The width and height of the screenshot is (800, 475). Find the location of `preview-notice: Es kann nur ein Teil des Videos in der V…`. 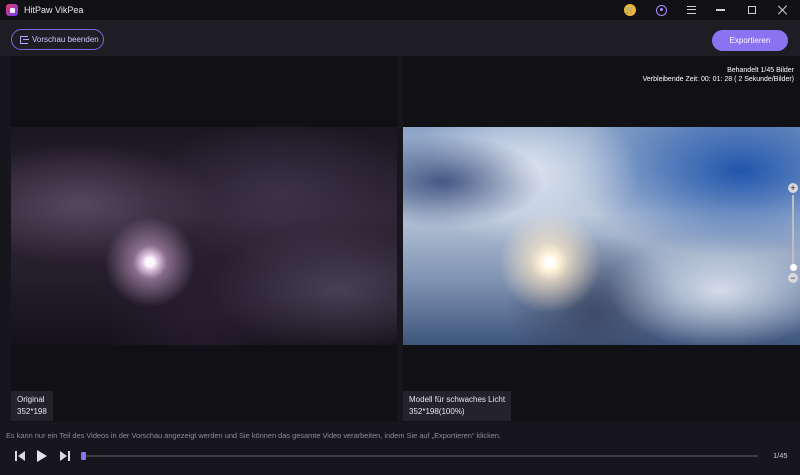

preview-notice: Es kann nur ein Teil des Videos in der V… is located at coordinates (254, 435).